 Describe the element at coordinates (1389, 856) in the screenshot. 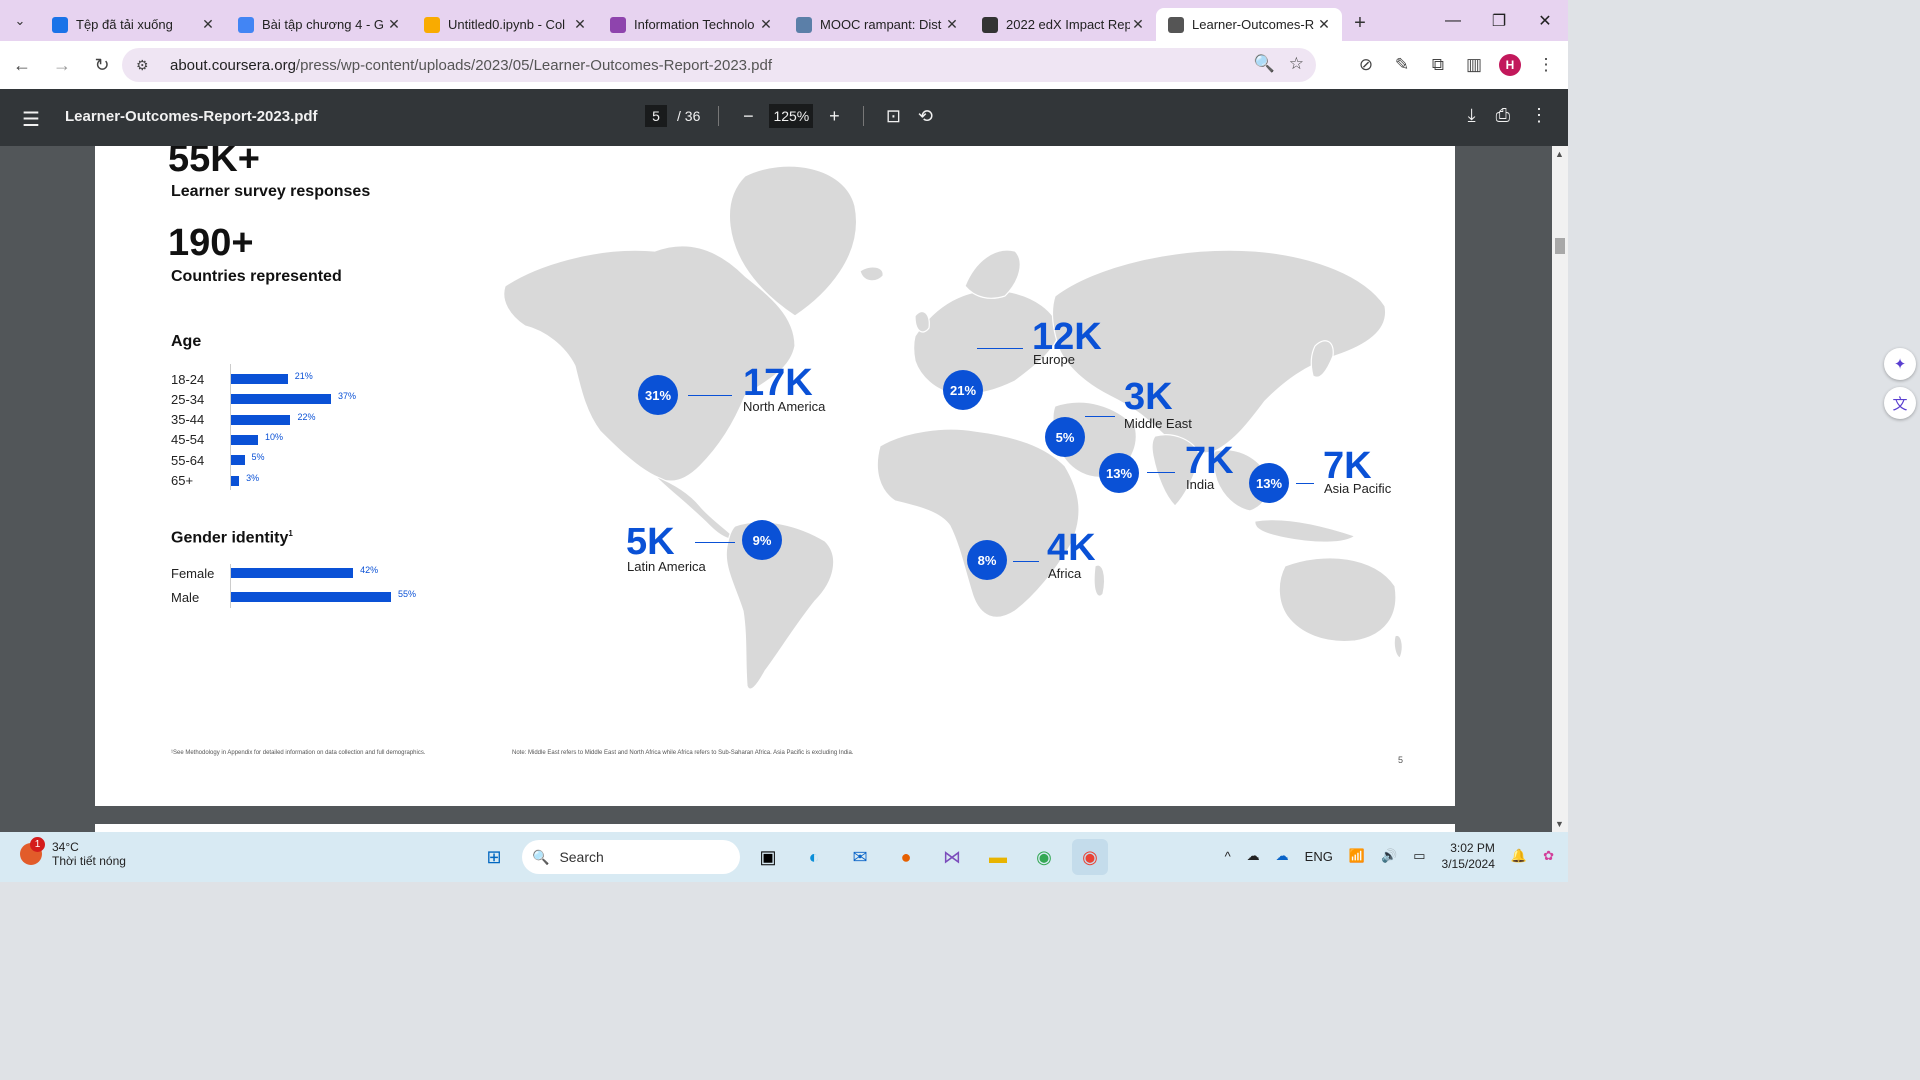

I see `volume-icon: 🔊` at that location.